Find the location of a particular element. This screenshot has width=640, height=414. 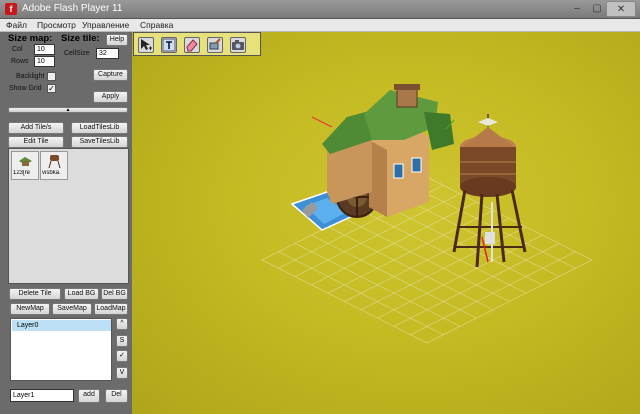

tools-toolbar is located at coordinates (197, 44).